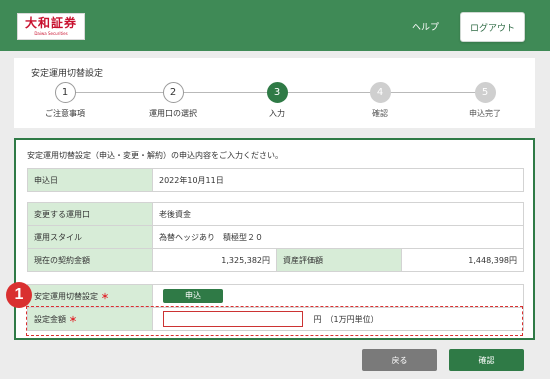  I want to click on apply-date-label: 申込日, so click(90, 180).